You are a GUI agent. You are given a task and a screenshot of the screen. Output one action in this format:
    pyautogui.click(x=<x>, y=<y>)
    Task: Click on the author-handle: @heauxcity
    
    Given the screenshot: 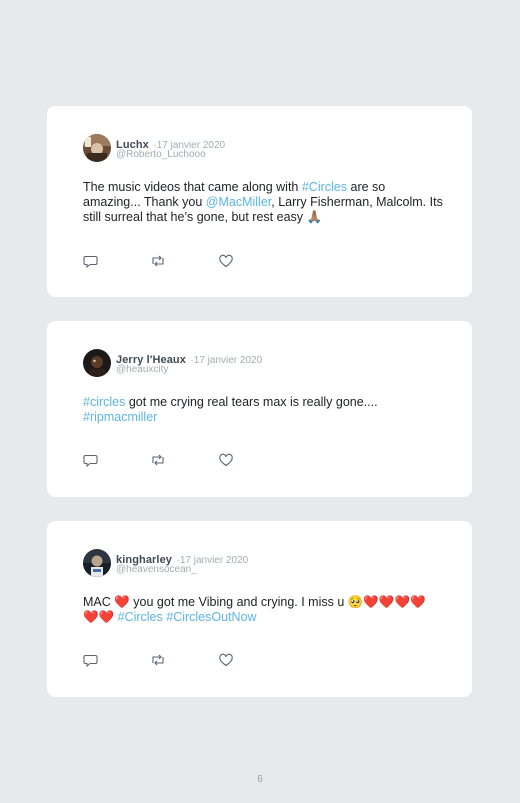 What is the action you would take?
    pyautogui.click(x=142, y=369)
    